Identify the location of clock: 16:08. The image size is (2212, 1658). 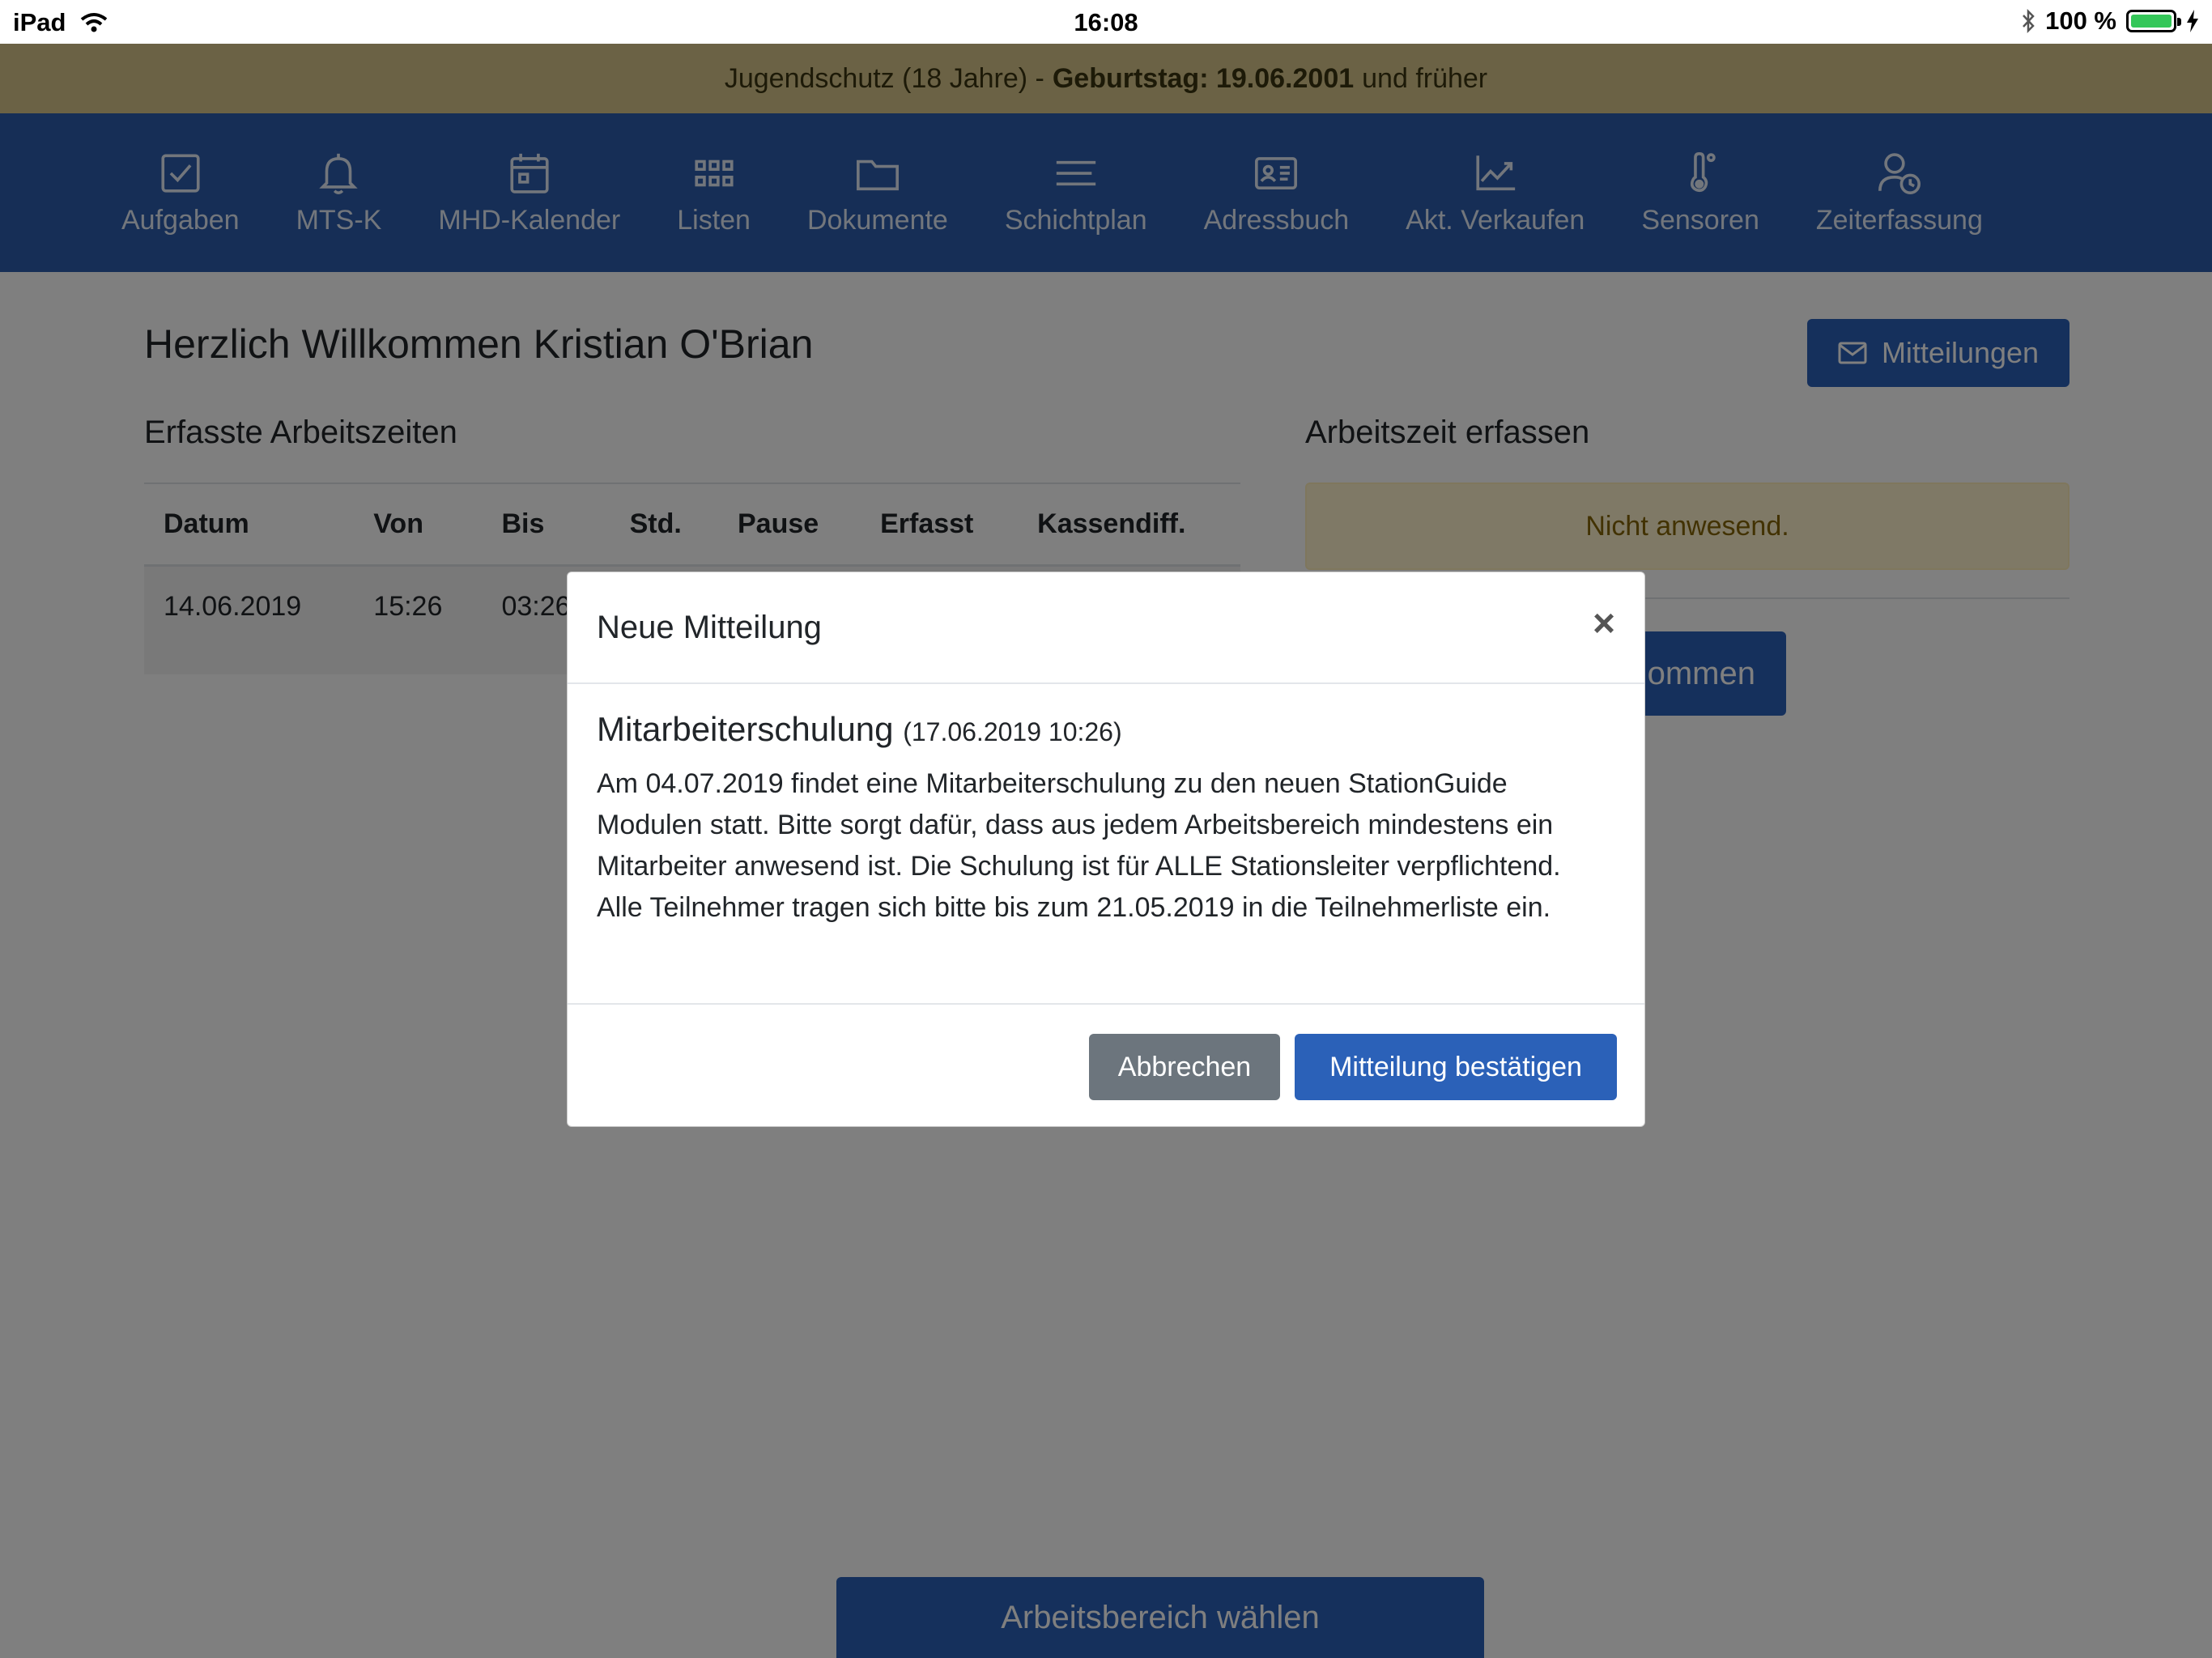
(1106, 22).